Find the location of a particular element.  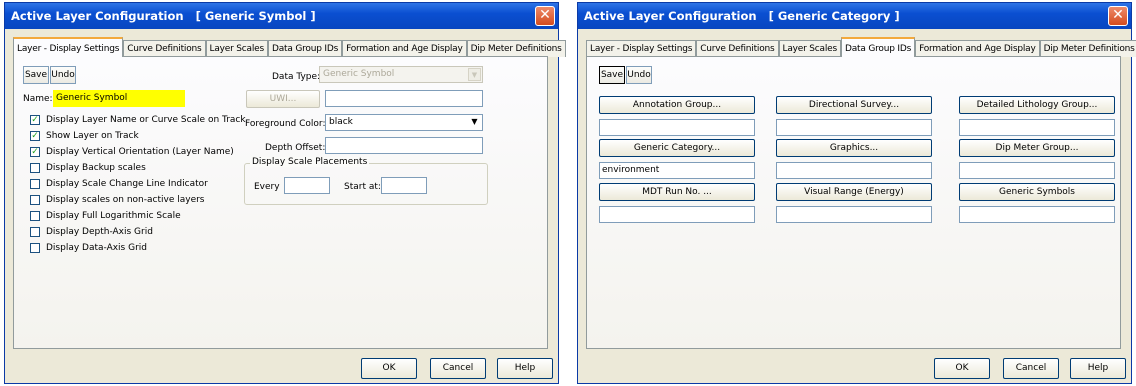

checkbox-show-layer-on-track: ✓ Show Layer on Track is located at coordinates (84, 136).